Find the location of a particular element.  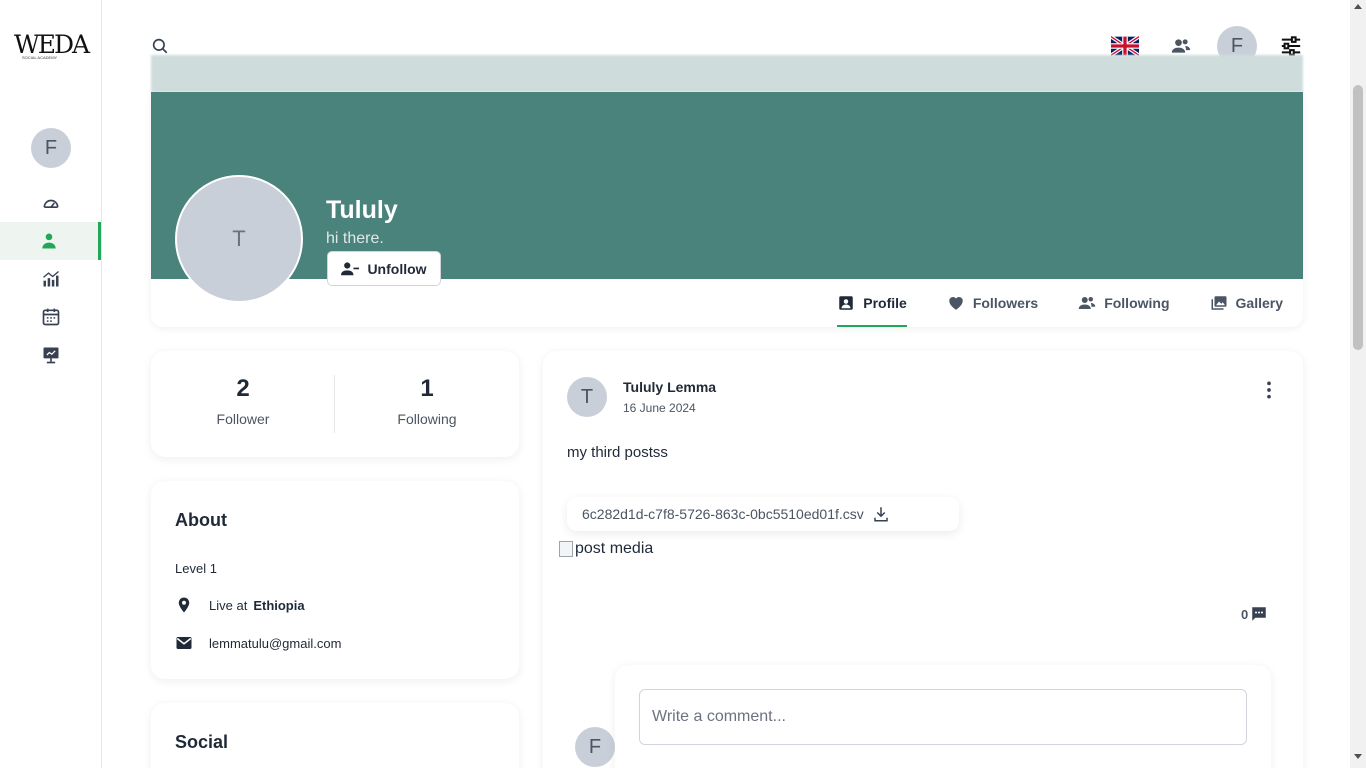

profile-avatar: T is located at coordinates (239, 239).